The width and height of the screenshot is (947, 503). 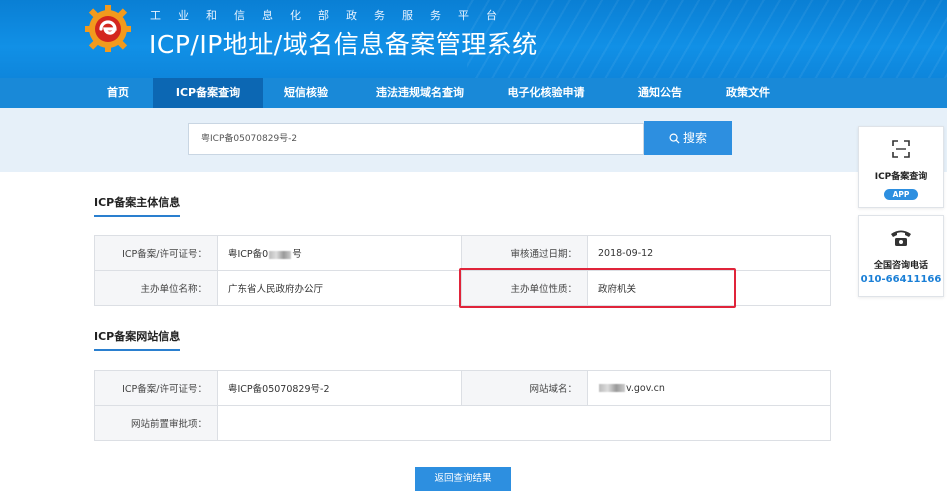 What do you see at coordinates (900, 266) in the screenshot?
I see `hotline-label: 全国咨询电话` at bounding box center [900, 266].